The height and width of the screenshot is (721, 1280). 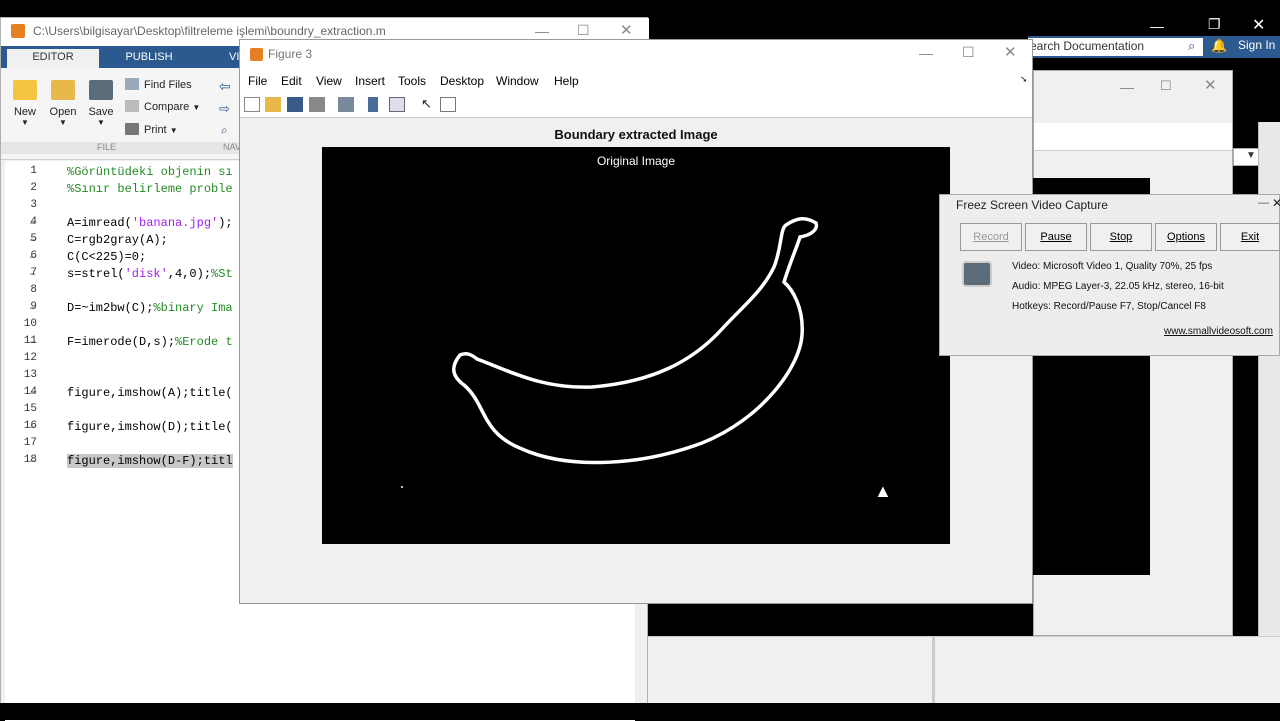 What do you see at coordinates (150, 189) in the screenshot?
I see `code-line: %Sınır belirleme proble` at bounding box center [150, 189].